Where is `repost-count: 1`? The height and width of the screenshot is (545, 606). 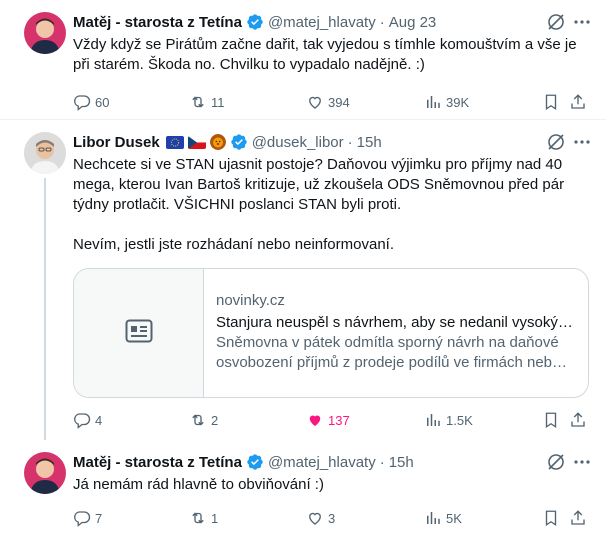
repost-count: 1 is located at coordinates (215, 518).